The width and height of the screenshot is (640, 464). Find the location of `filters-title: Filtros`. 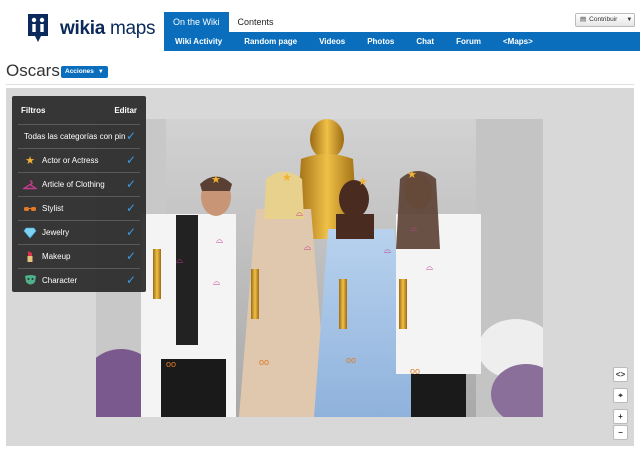

filters-title: Filtros is located at coordinates (33, 110).